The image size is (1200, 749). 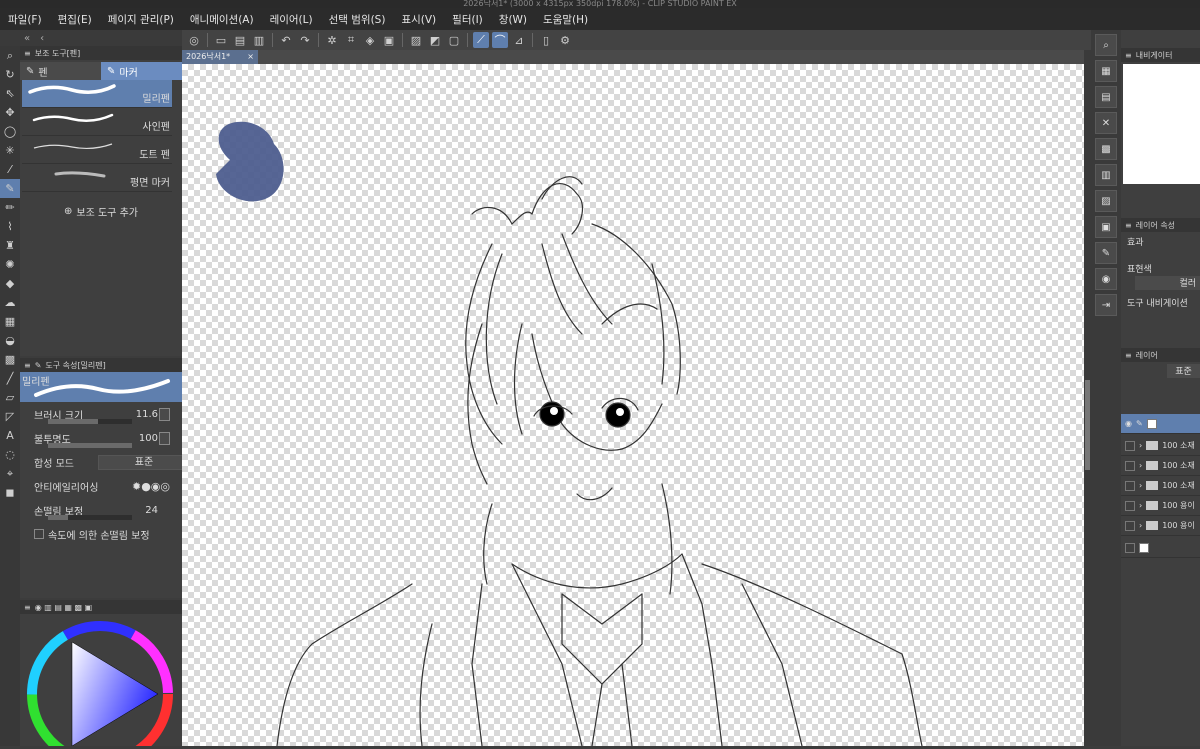 What do you see at coordinates (286, 40) in the screenshot?
I see `undo-icon: ↶` at bounding box center [286, 40].